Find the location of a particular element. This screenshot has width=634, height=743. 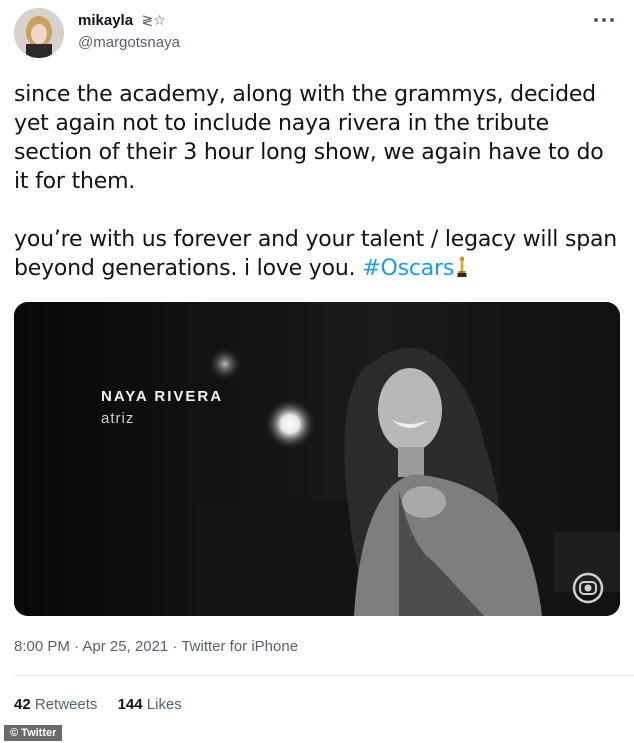

tweet-stats: 42 Retweets 144 Likes is located at coordinates (106, 704).